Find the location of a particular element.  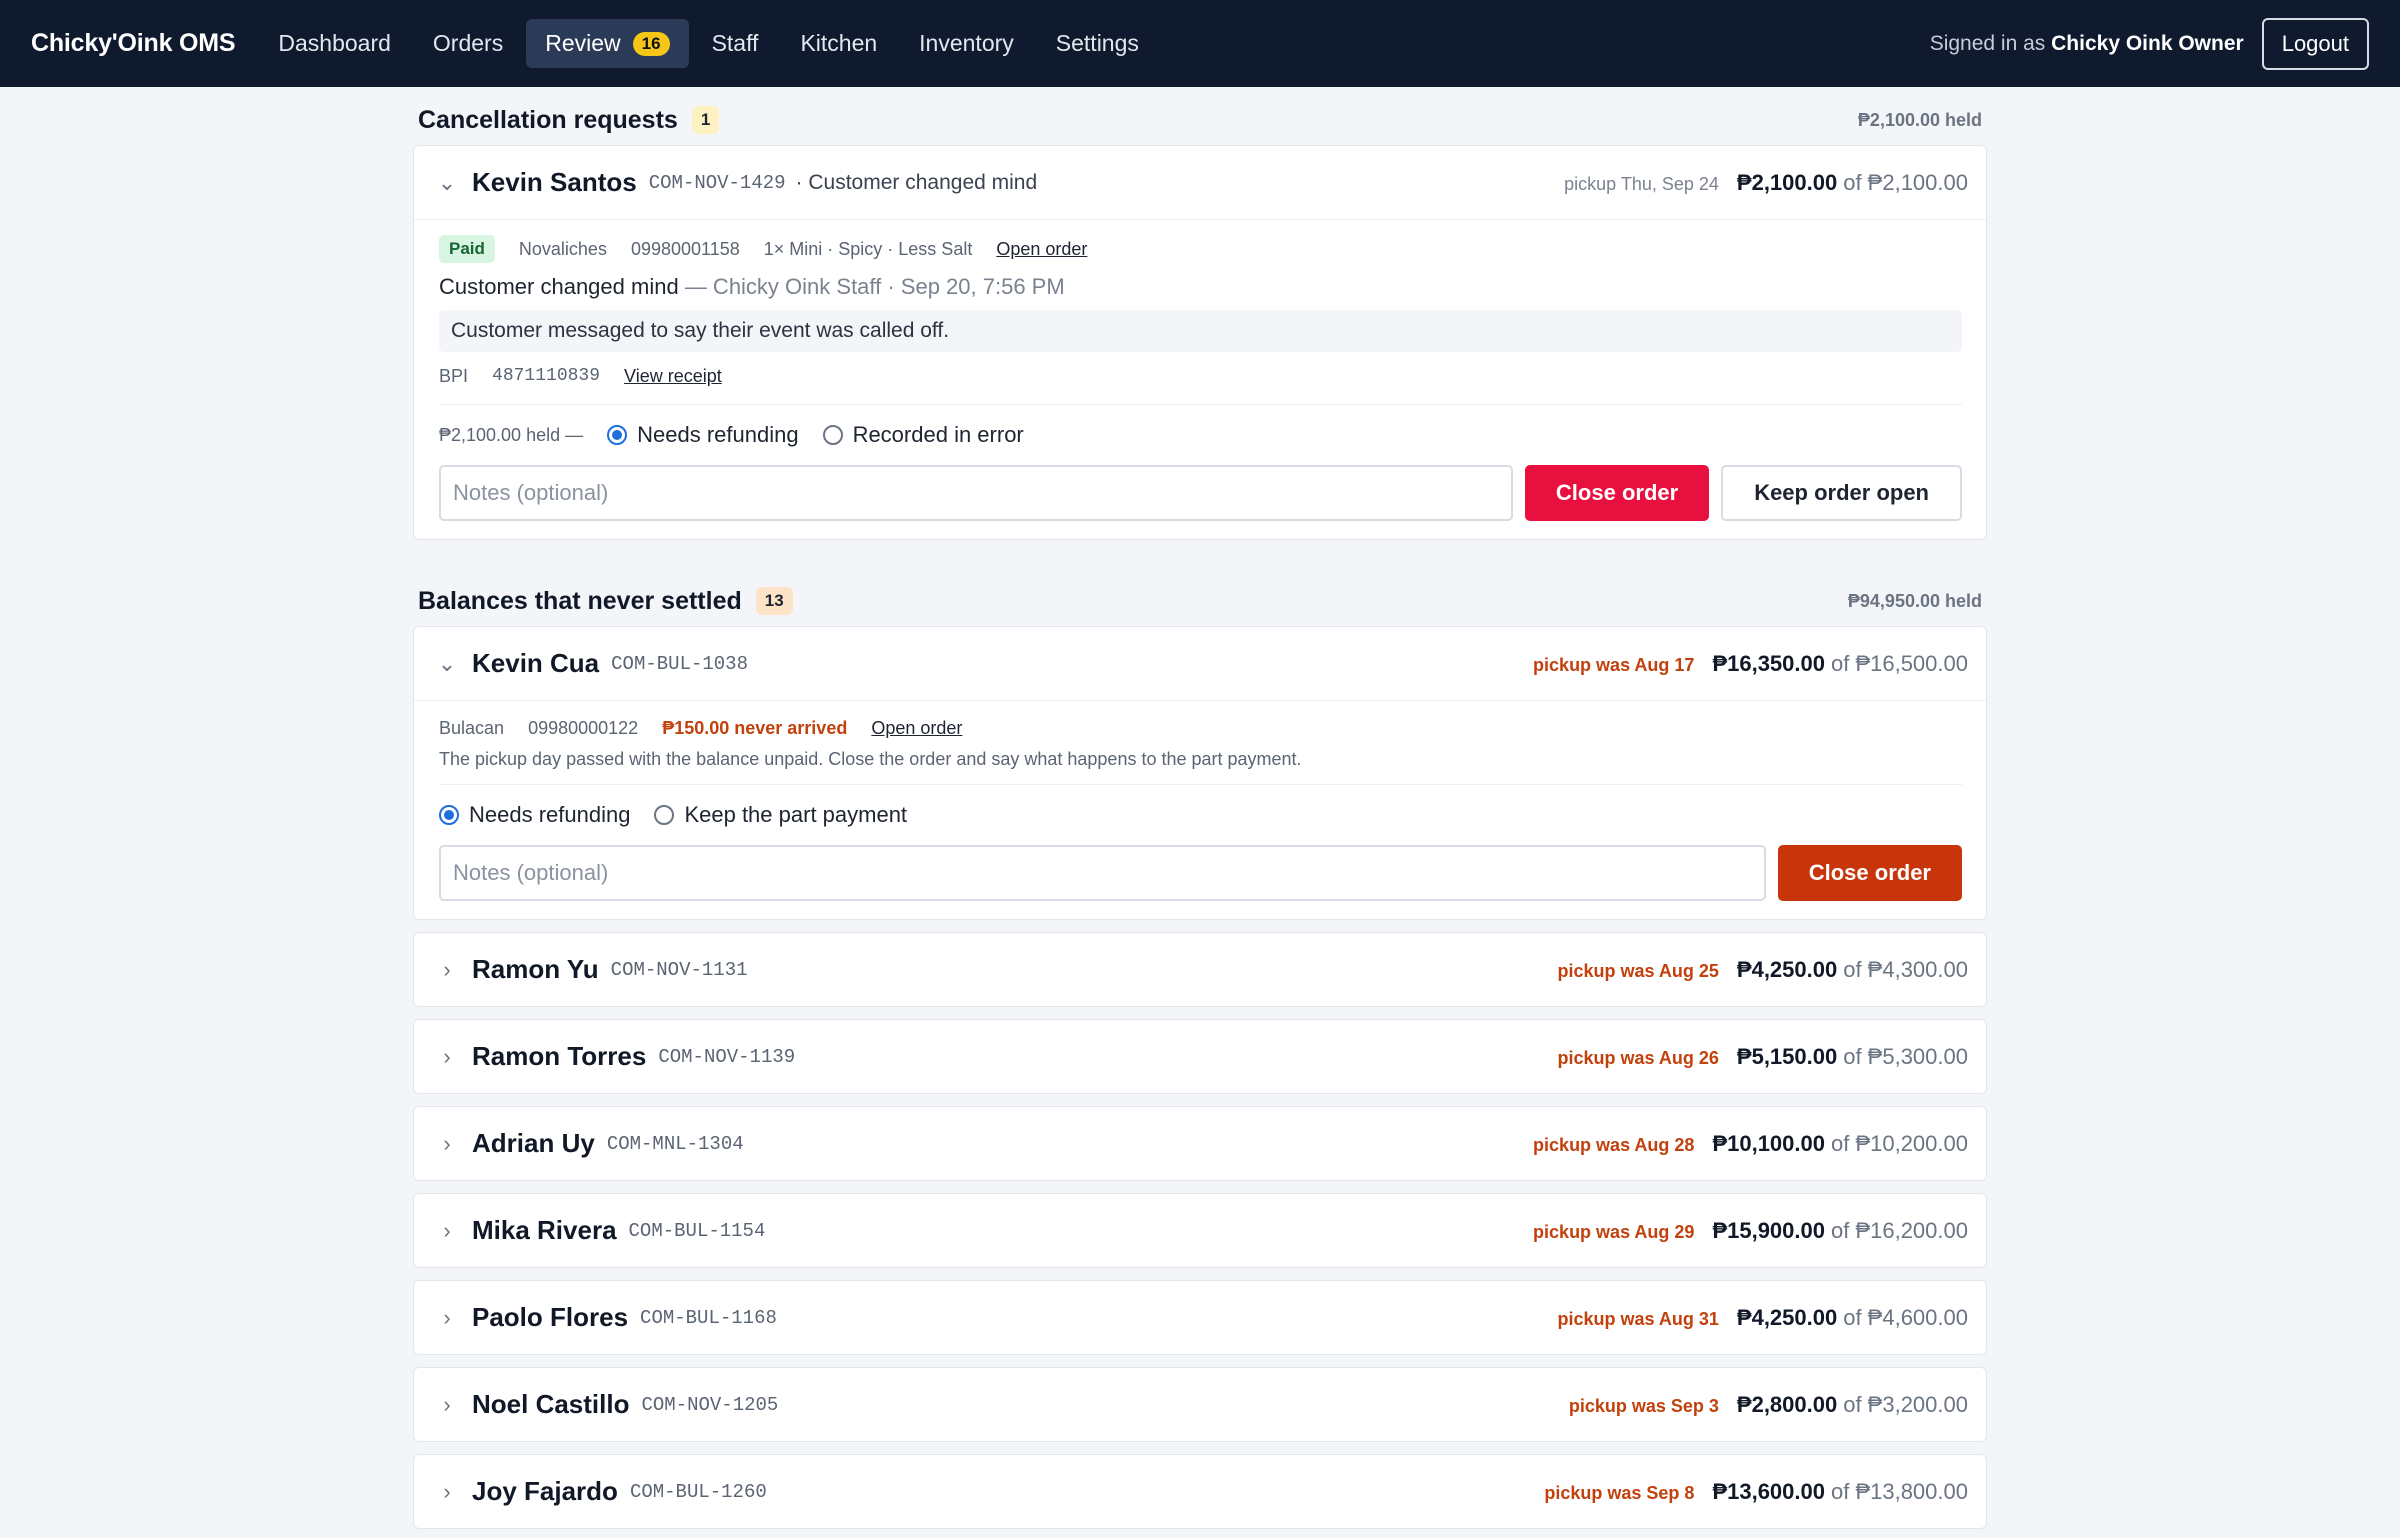

nav-orders: Orders is located at coordinates (468, 43).